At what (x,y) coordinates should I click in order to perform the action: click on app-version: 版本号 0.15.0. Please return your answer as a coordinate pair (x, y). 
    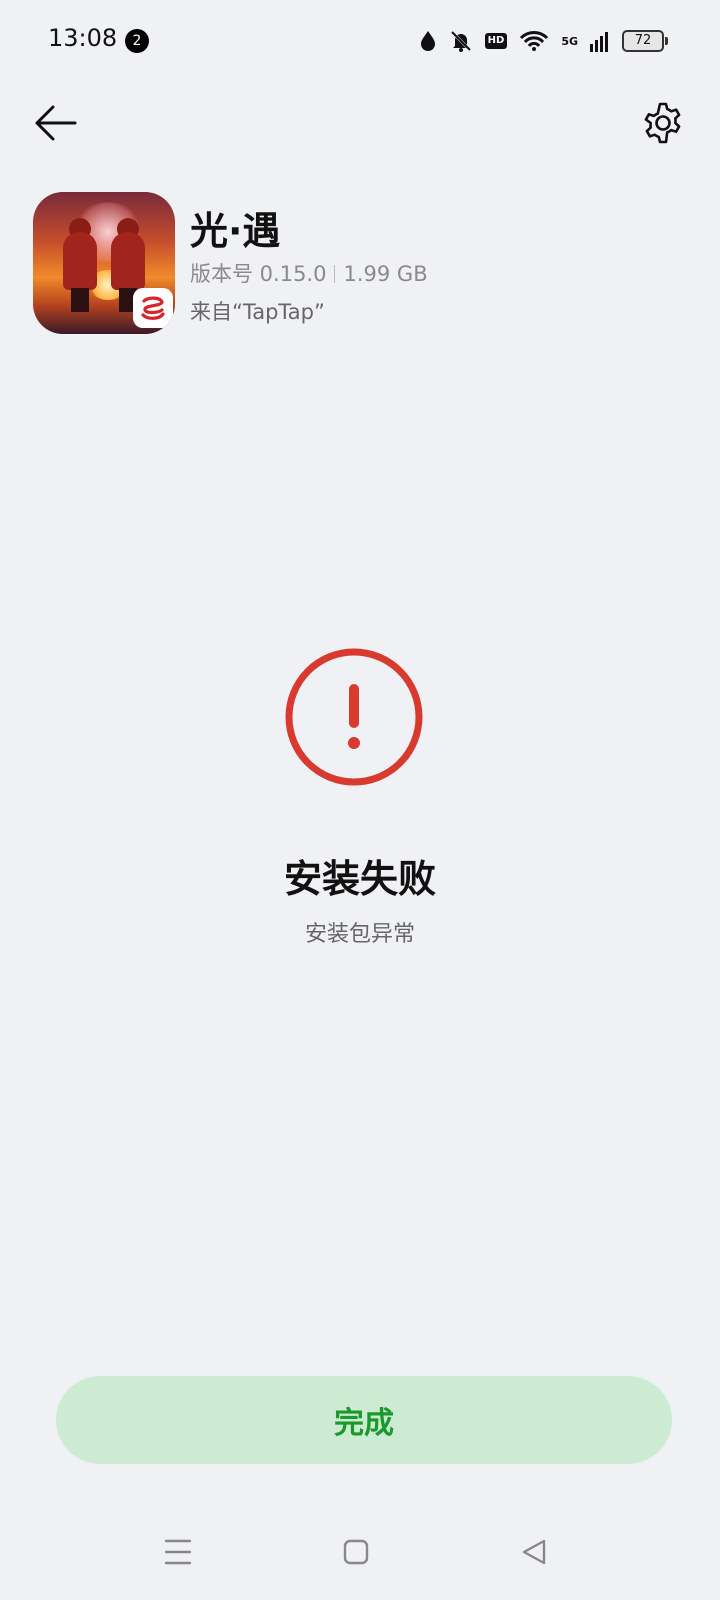
    Looking at the image, I should click on (258, 274).